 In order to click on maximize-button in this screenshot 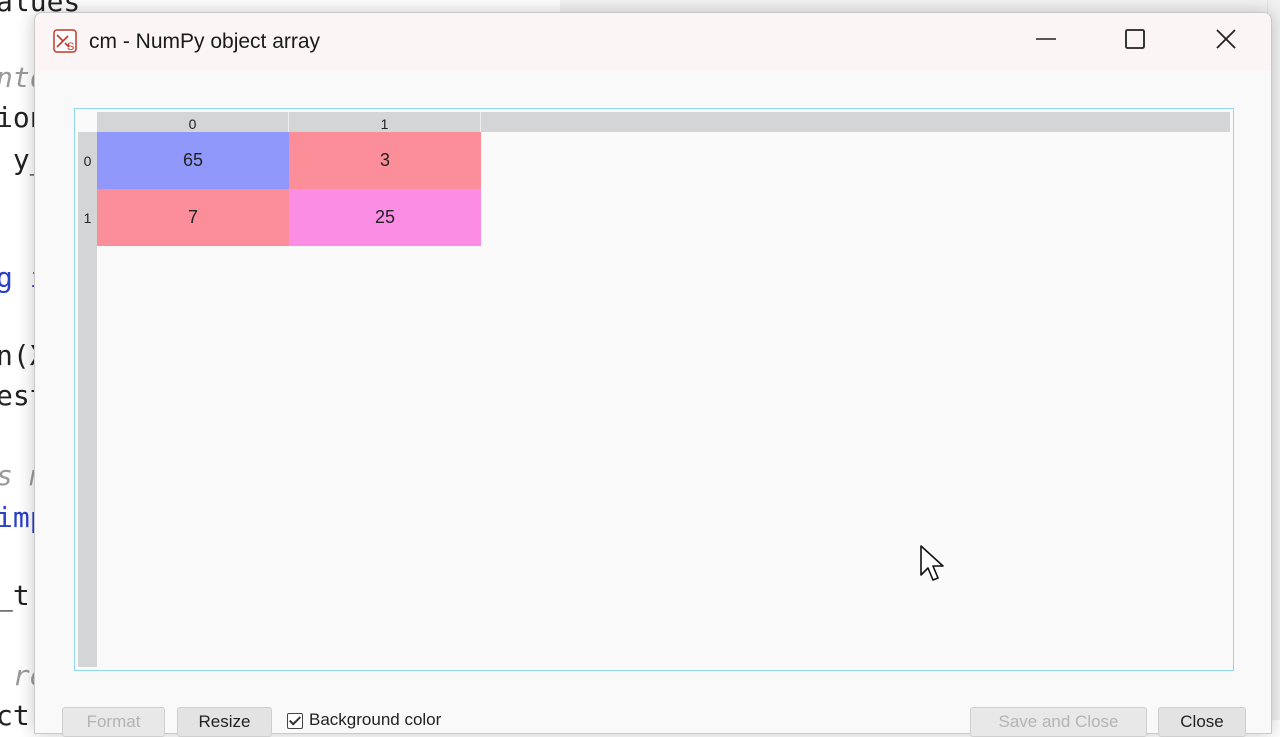, I will do `click(1135, 41)`.